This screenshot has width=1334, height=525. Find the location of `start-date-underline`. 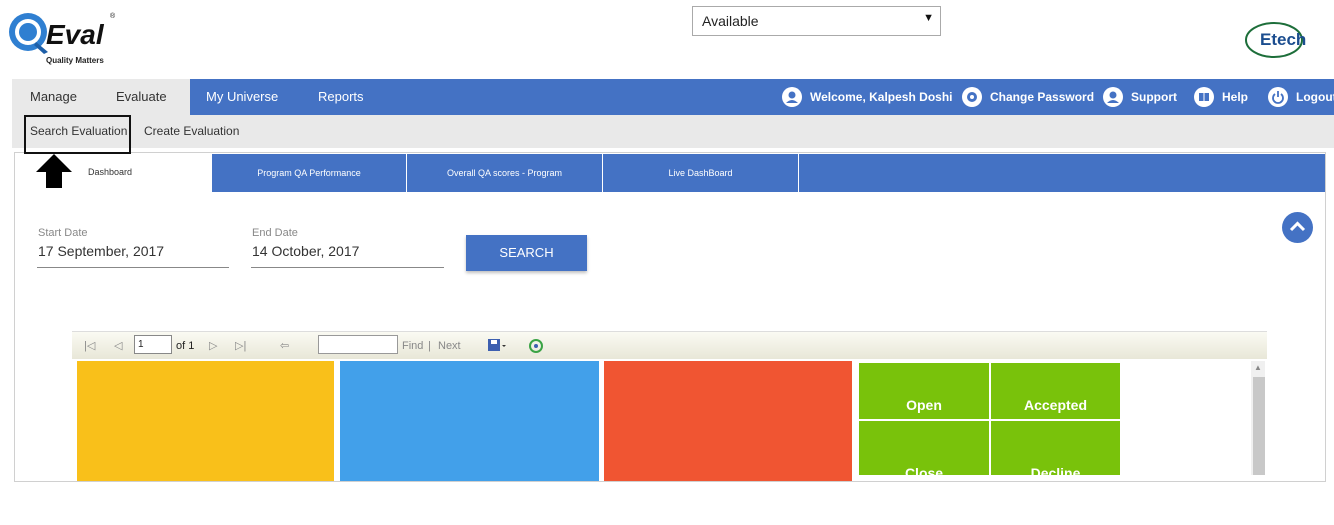

start-date-underline is located at coordinates (133, 267).